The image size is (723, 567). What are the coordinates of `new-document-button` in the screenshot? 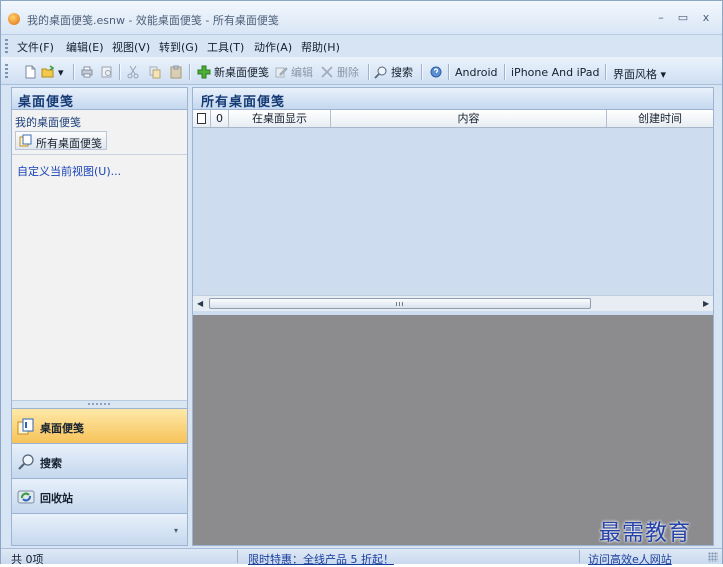 It's located at (30, 72).